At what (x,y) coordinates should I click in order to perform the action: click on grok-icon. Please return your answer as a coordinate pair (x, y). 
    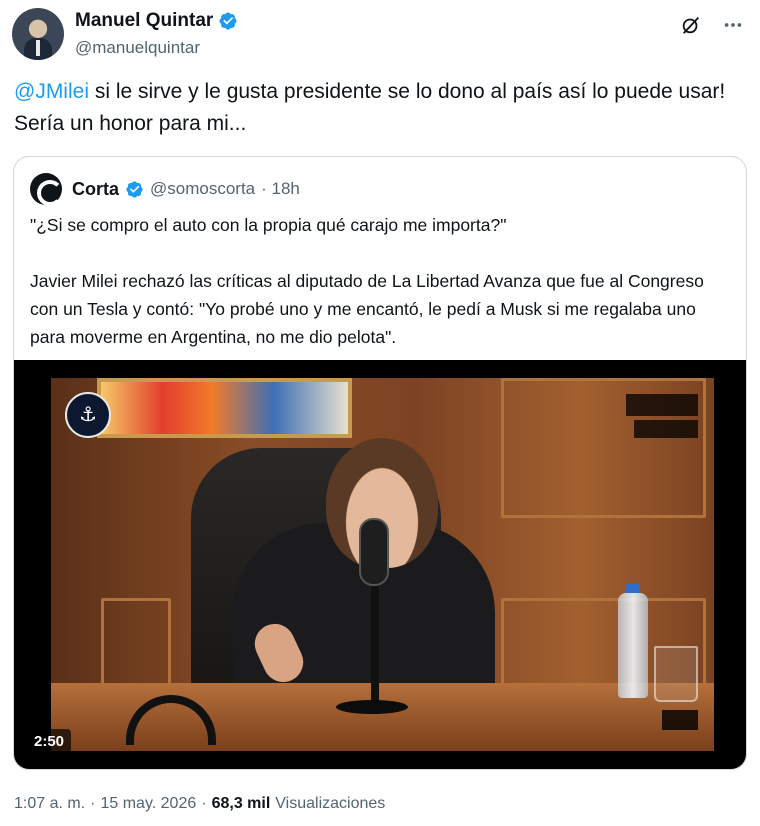
    Looking at the image, I should click on (691, 25).